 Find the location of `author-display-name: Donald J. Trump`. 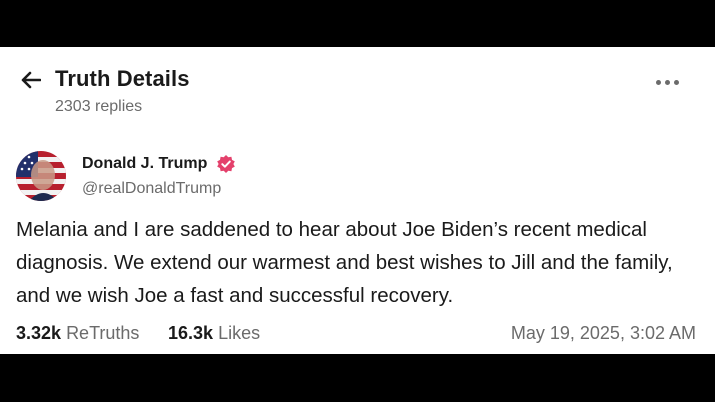

author-display-name: Donald J. Trump is located at coordinates (144, 164).